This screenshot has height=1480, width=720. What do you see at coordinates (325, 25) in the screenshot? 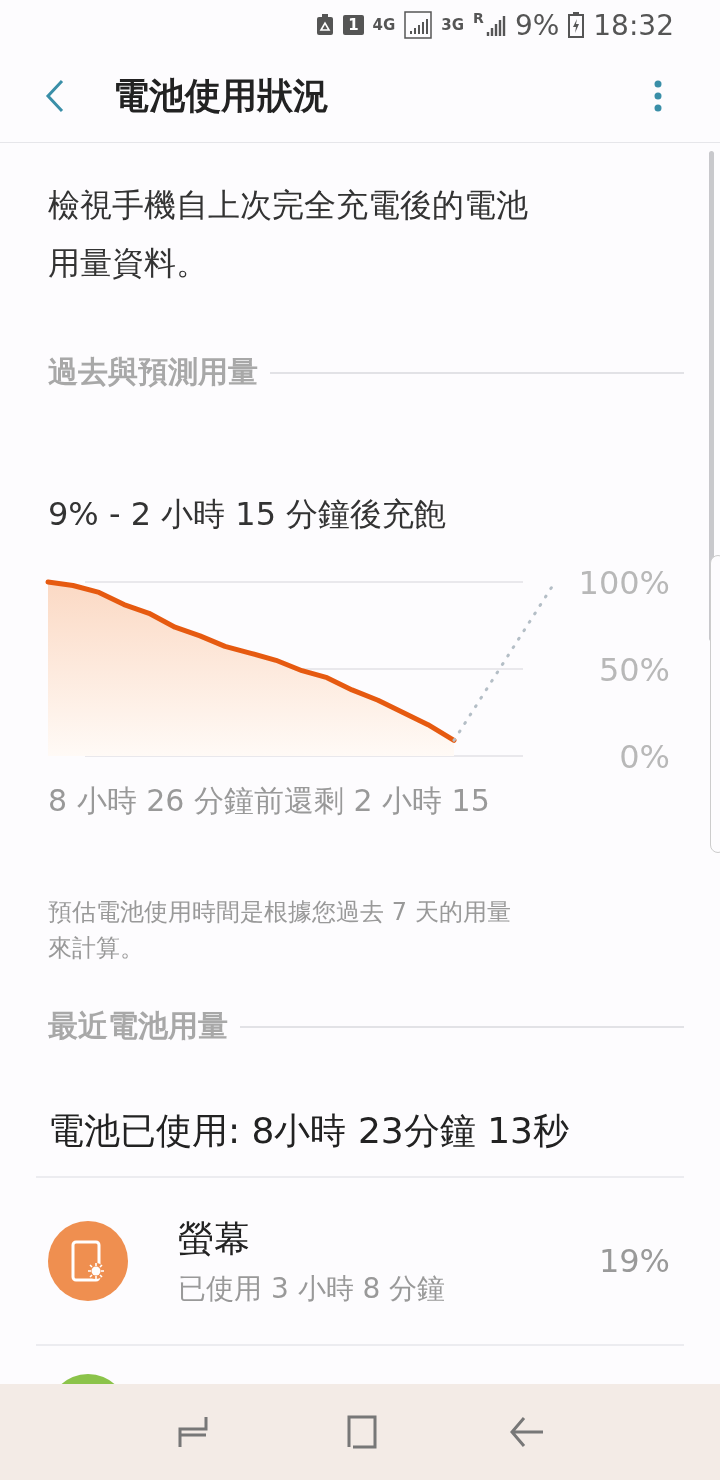
I see `battery-saver-icon` at bounding box center [325, 25].